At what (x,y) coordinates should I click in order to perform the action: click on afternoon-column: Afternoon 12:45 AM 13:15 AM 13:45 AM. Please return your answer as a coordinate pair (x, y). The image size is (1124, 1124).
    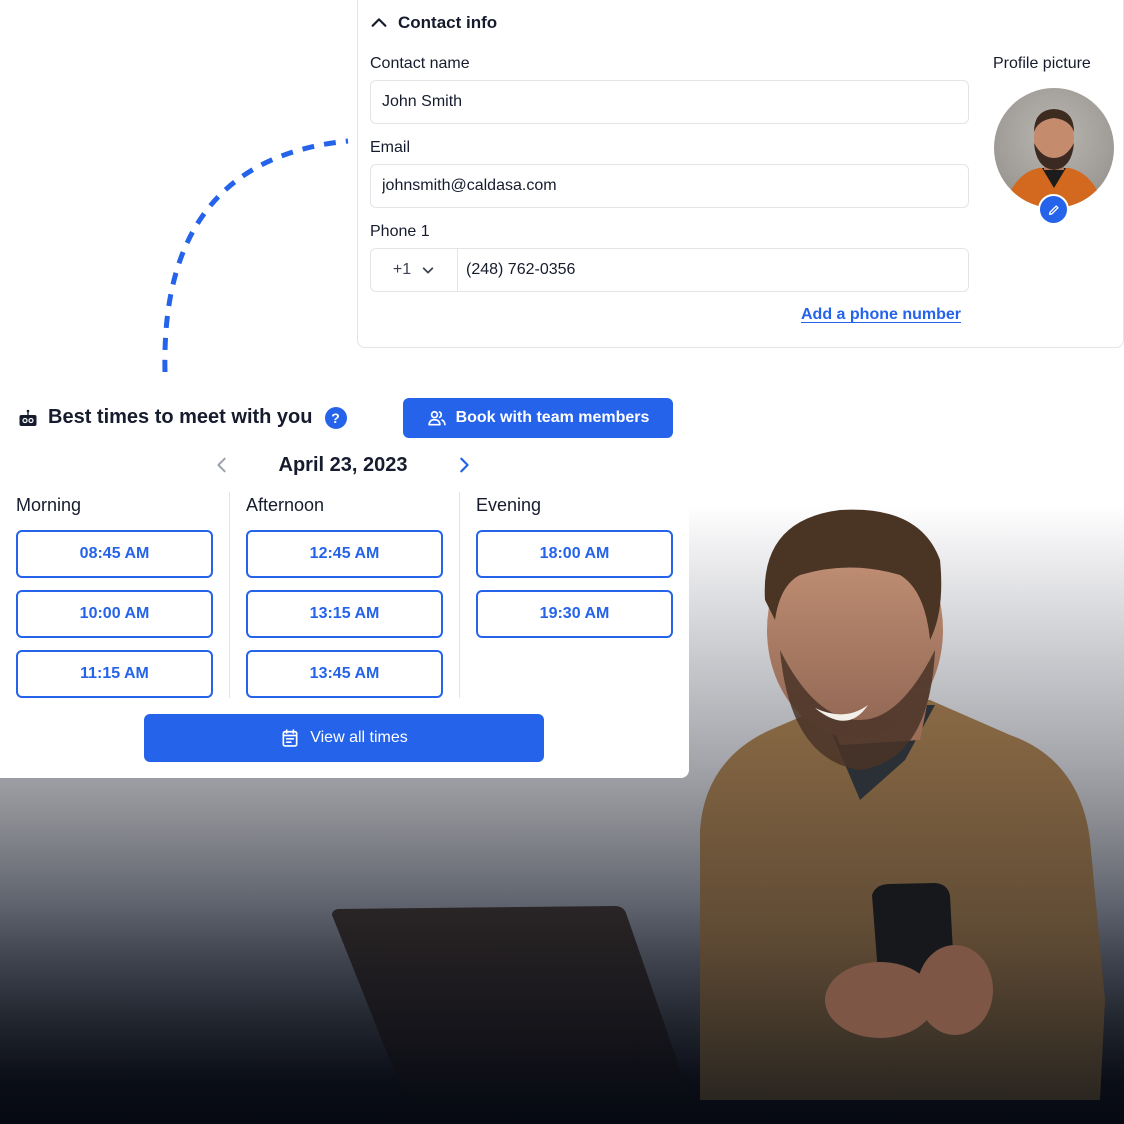
    Looking at the image, I should click on (337, 595).